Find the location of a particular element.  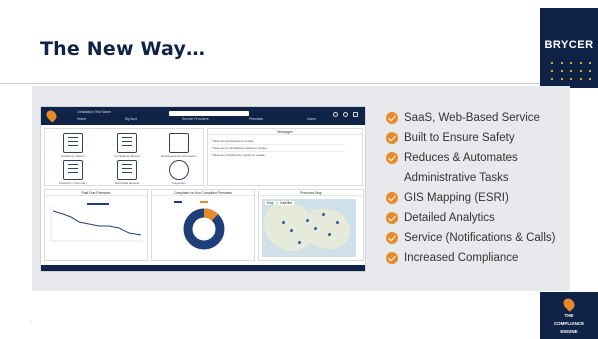

nav-users: Users is located at coordinates (311, 119).